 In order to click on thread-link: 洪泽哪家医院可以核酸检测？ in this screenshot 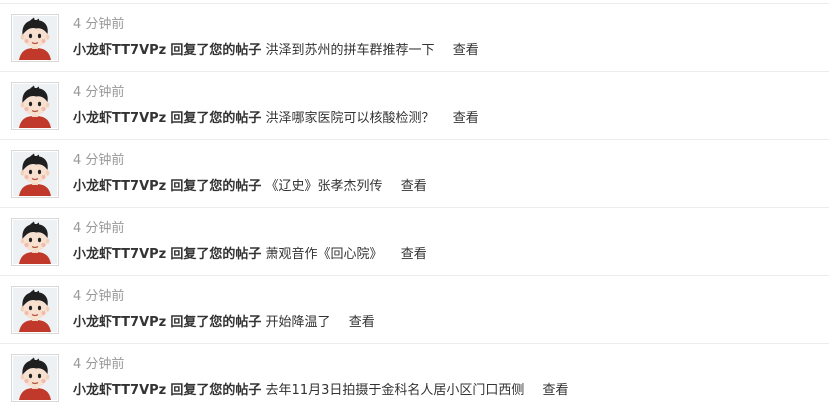, I will do `click(350, 118)`.